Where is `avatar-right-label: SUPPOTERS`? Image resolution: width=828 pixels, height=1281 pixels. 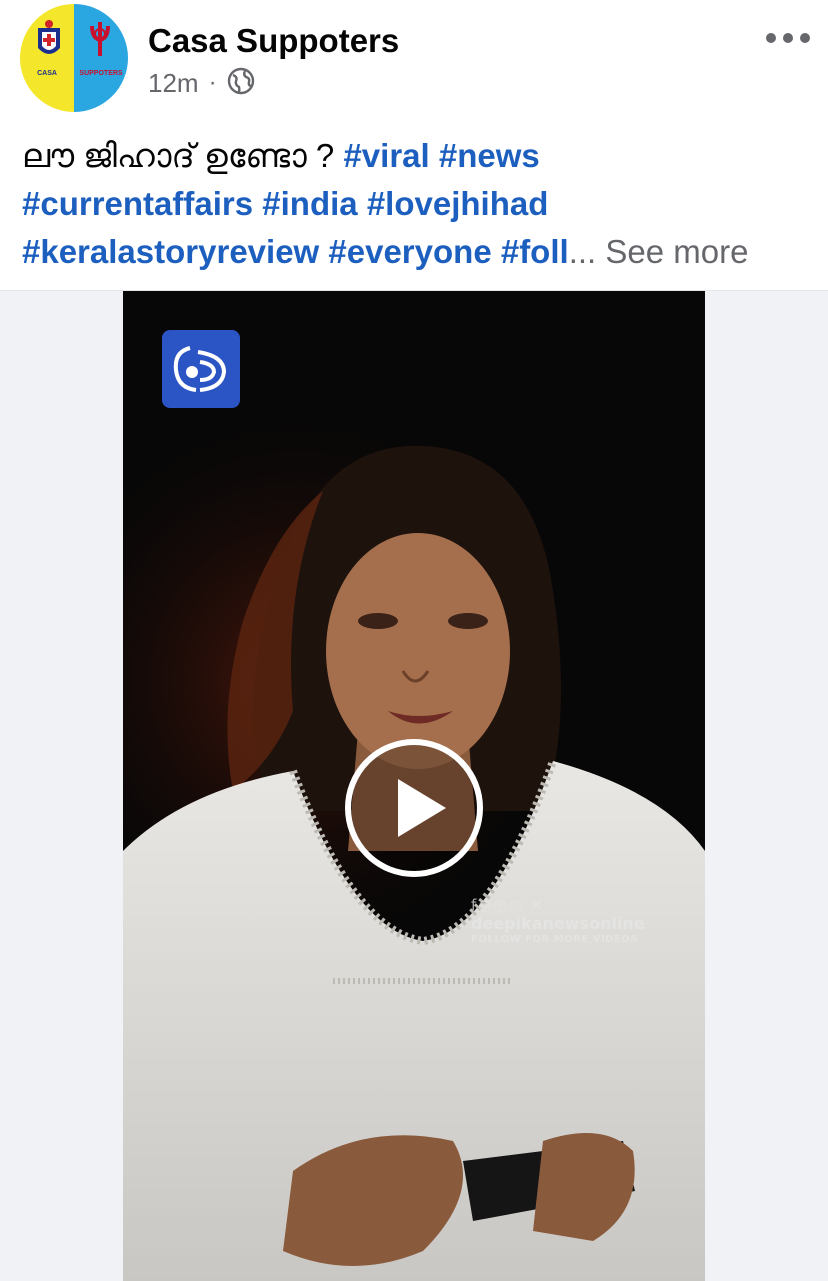
avatar-right-label: SUPPOTERS is located at coordinates (101, 73).